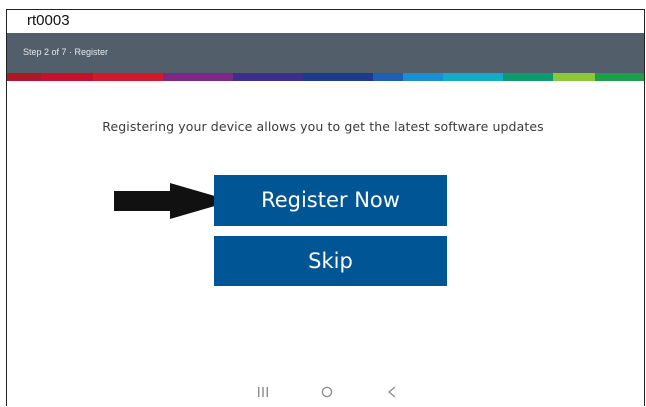  Describe the element at coordinates (325, 53) in the screenshot. I see `header-bar: Step 2 of 7 · Register` at that location.